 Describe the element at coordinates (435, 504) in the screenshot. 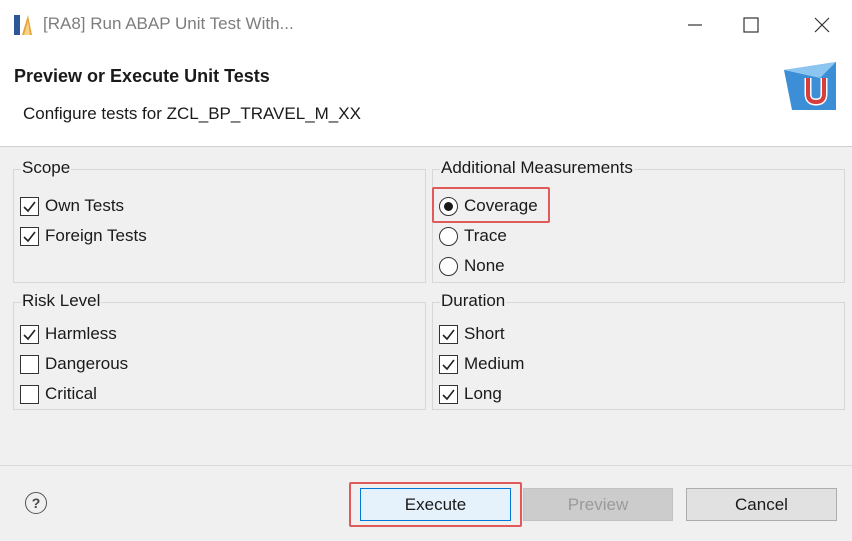

I see `execute-button: Execute` at that location.